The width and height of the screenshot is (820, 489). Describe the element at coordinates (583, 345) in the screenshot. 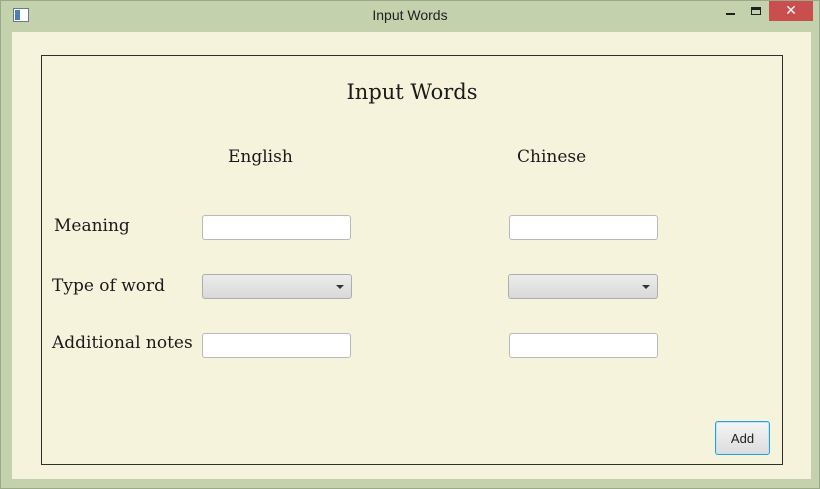

I see `chinese-additional-notes-input` at that location.